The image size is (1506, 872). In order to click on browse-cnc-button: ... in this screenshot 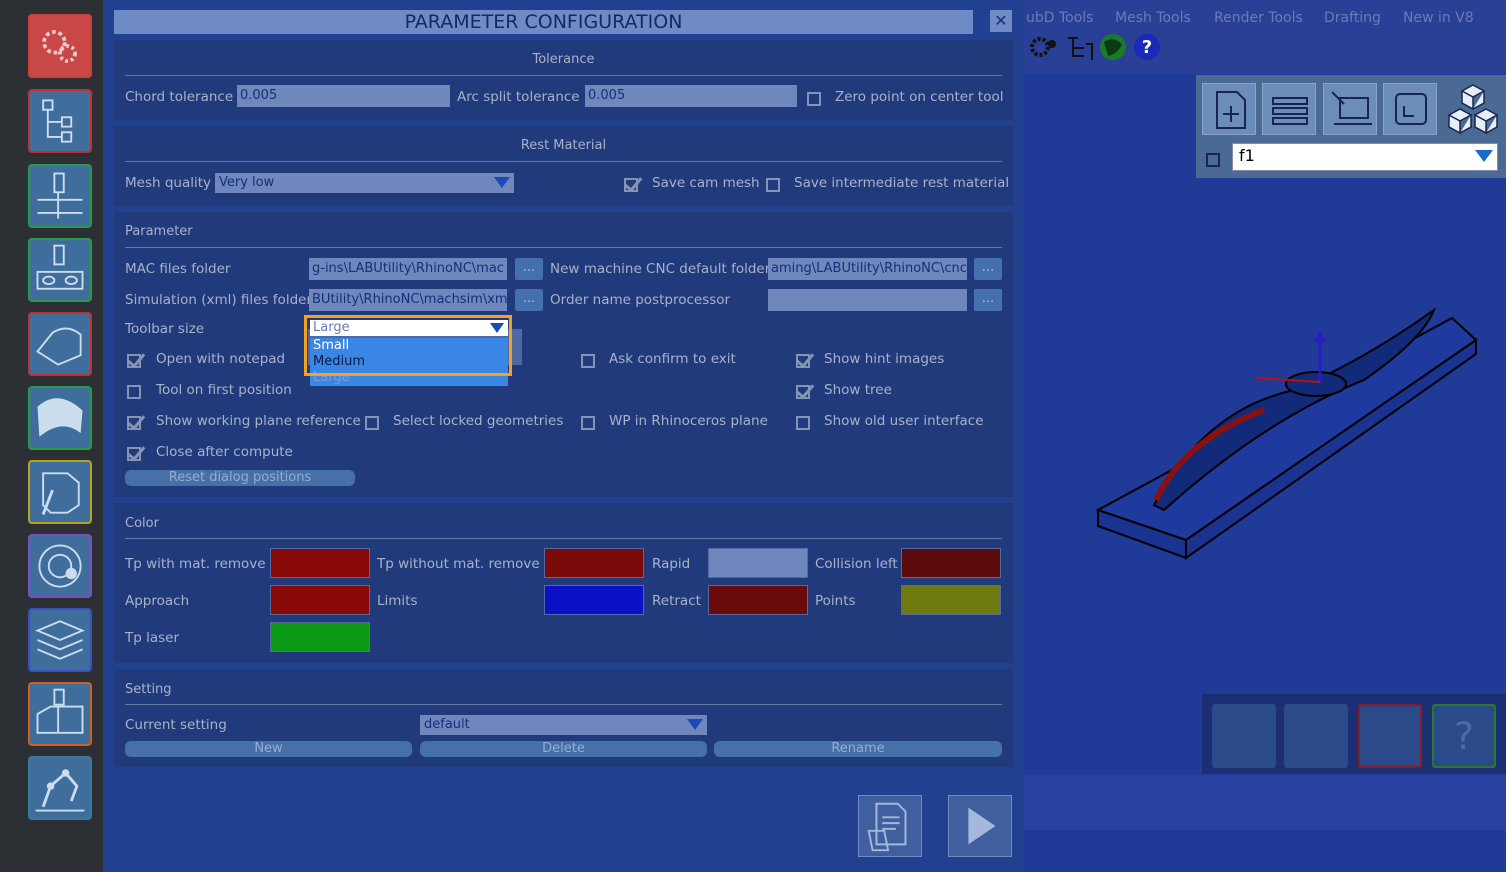, I will do `click(988, 269)`.